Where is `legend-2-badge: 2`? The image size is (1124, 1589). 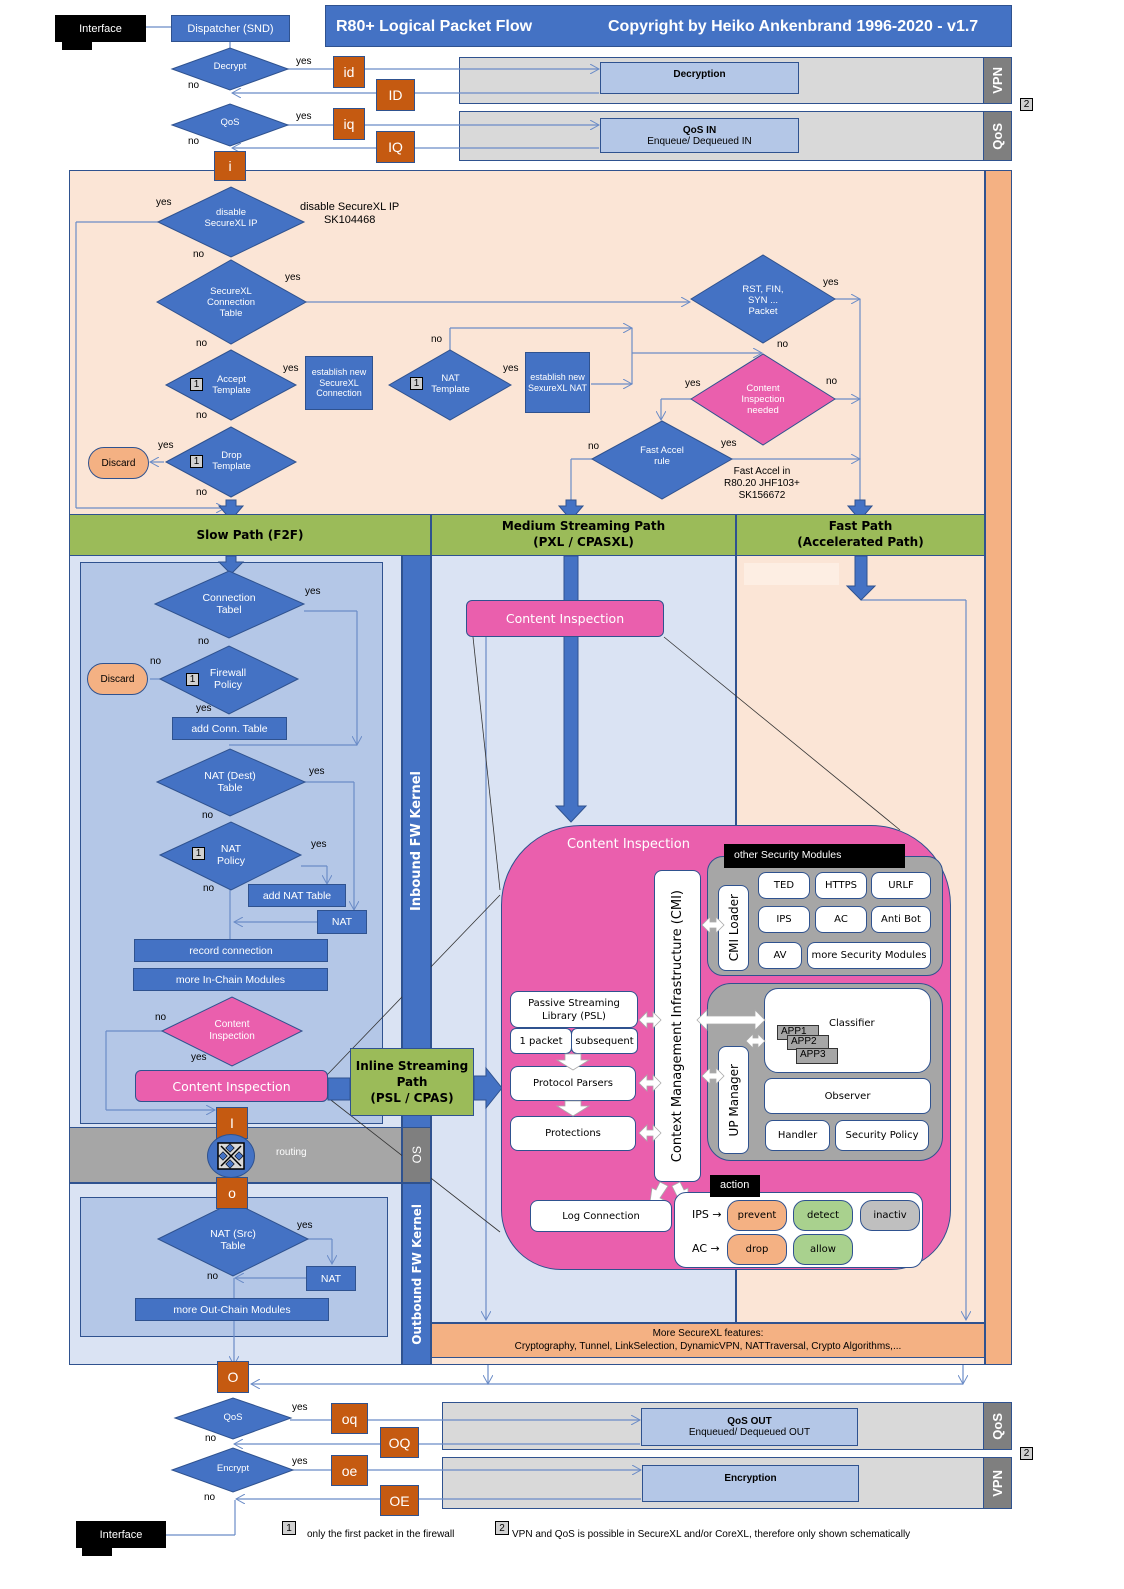 legend-2-badge: 2 is located at coordinates (502, 1528).